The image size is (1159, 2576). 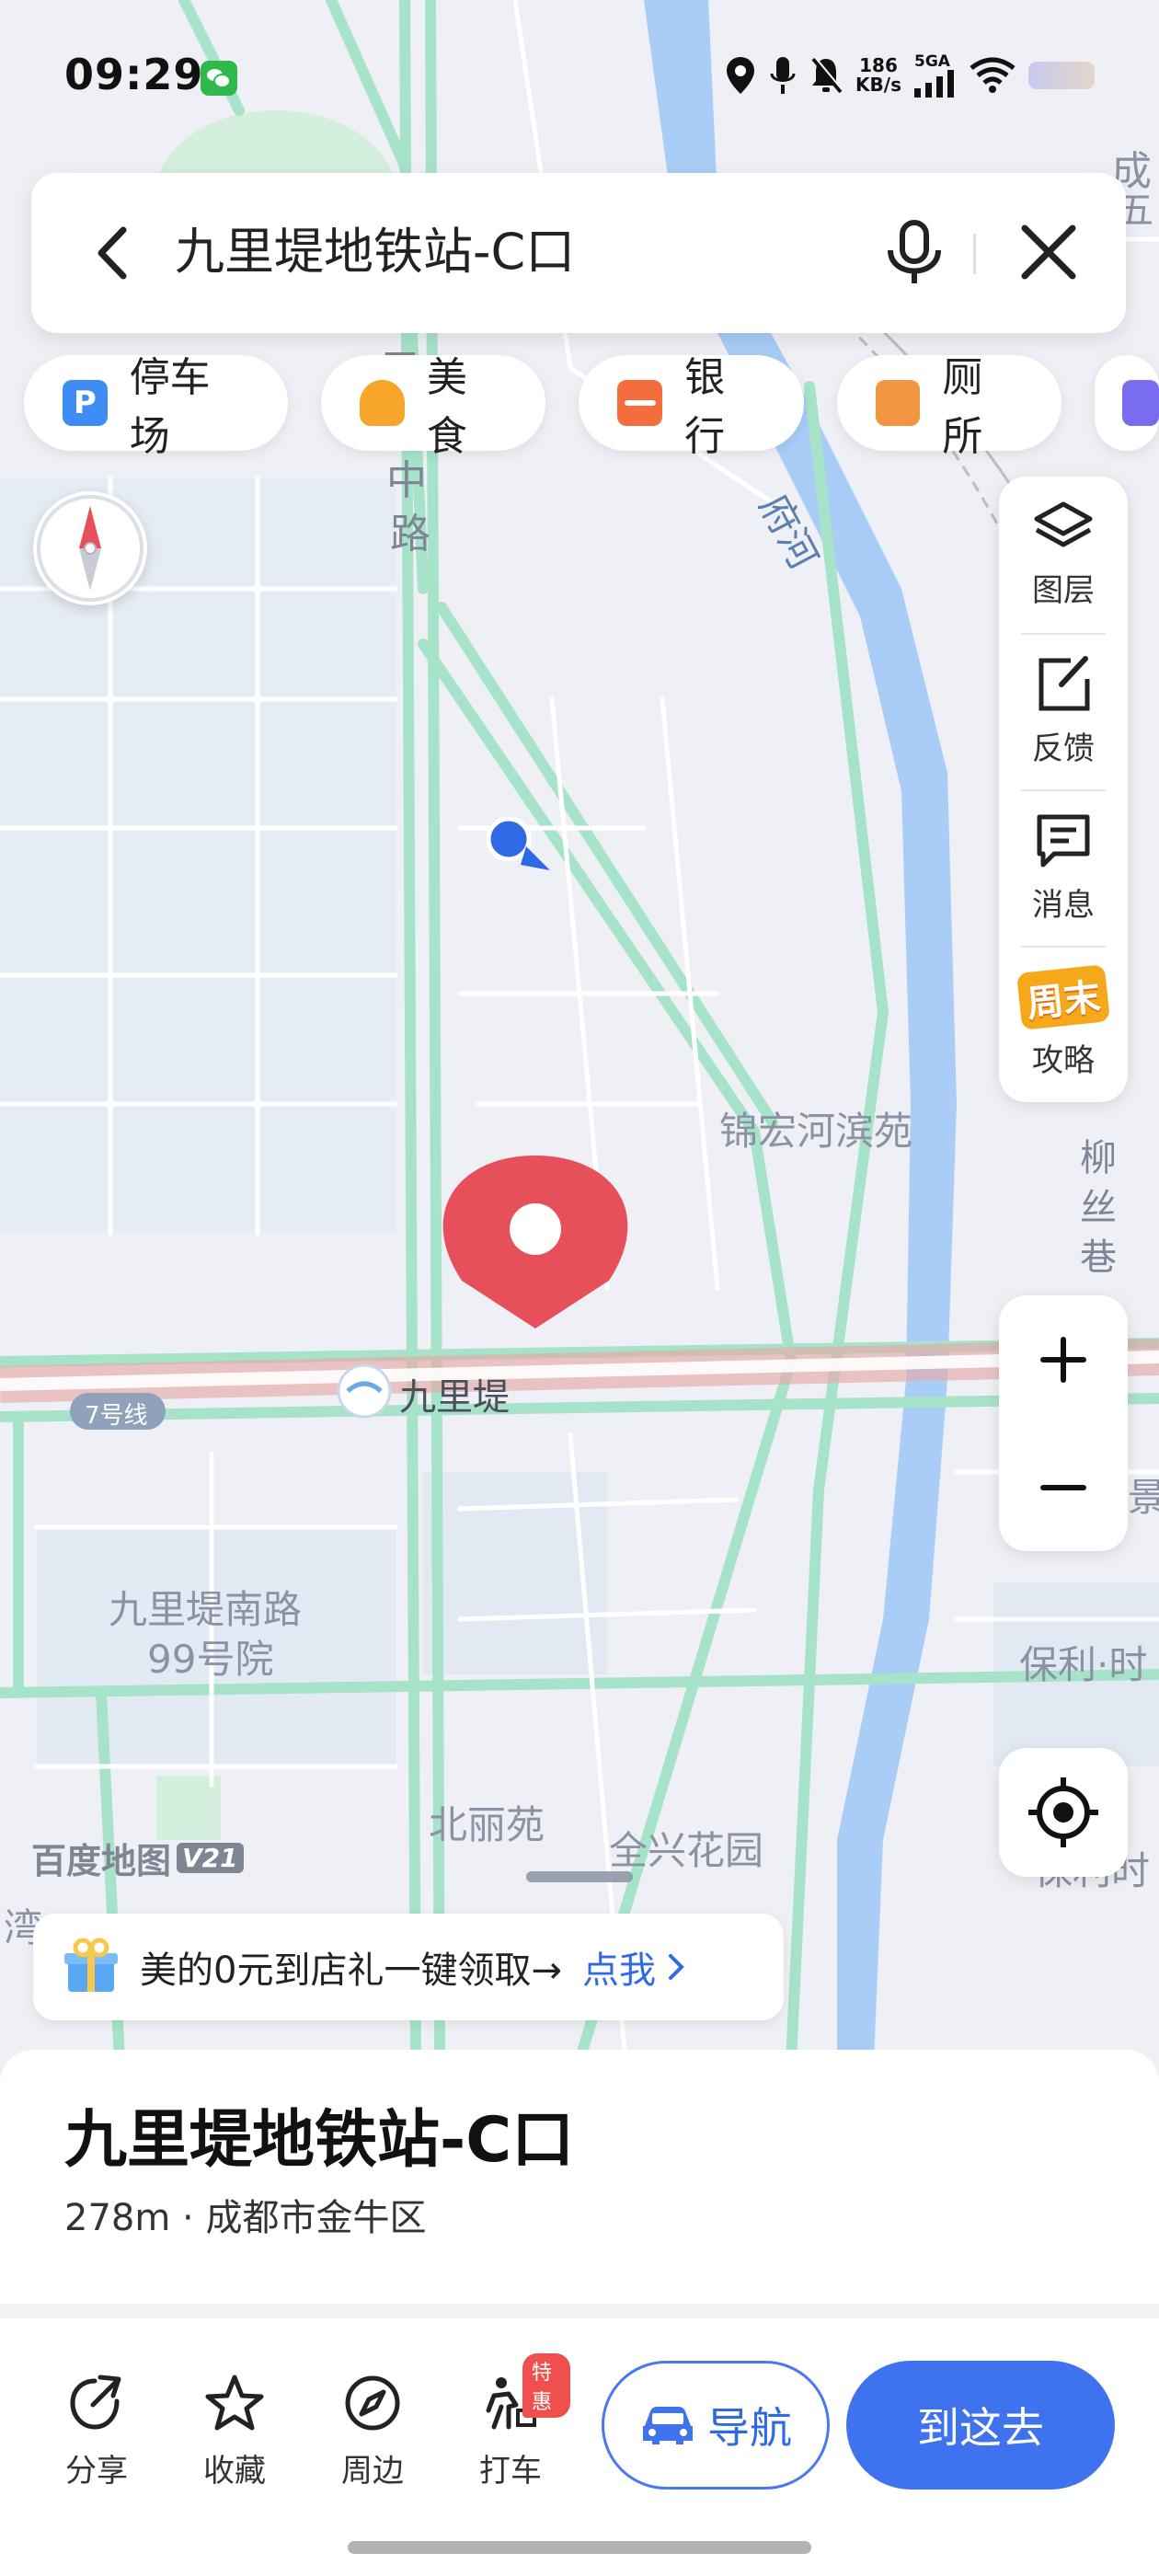 What do you see at coordinates (210, 1858) in the screenshot?
I see `brand-version: V21` at bounding box center [210, 1858].